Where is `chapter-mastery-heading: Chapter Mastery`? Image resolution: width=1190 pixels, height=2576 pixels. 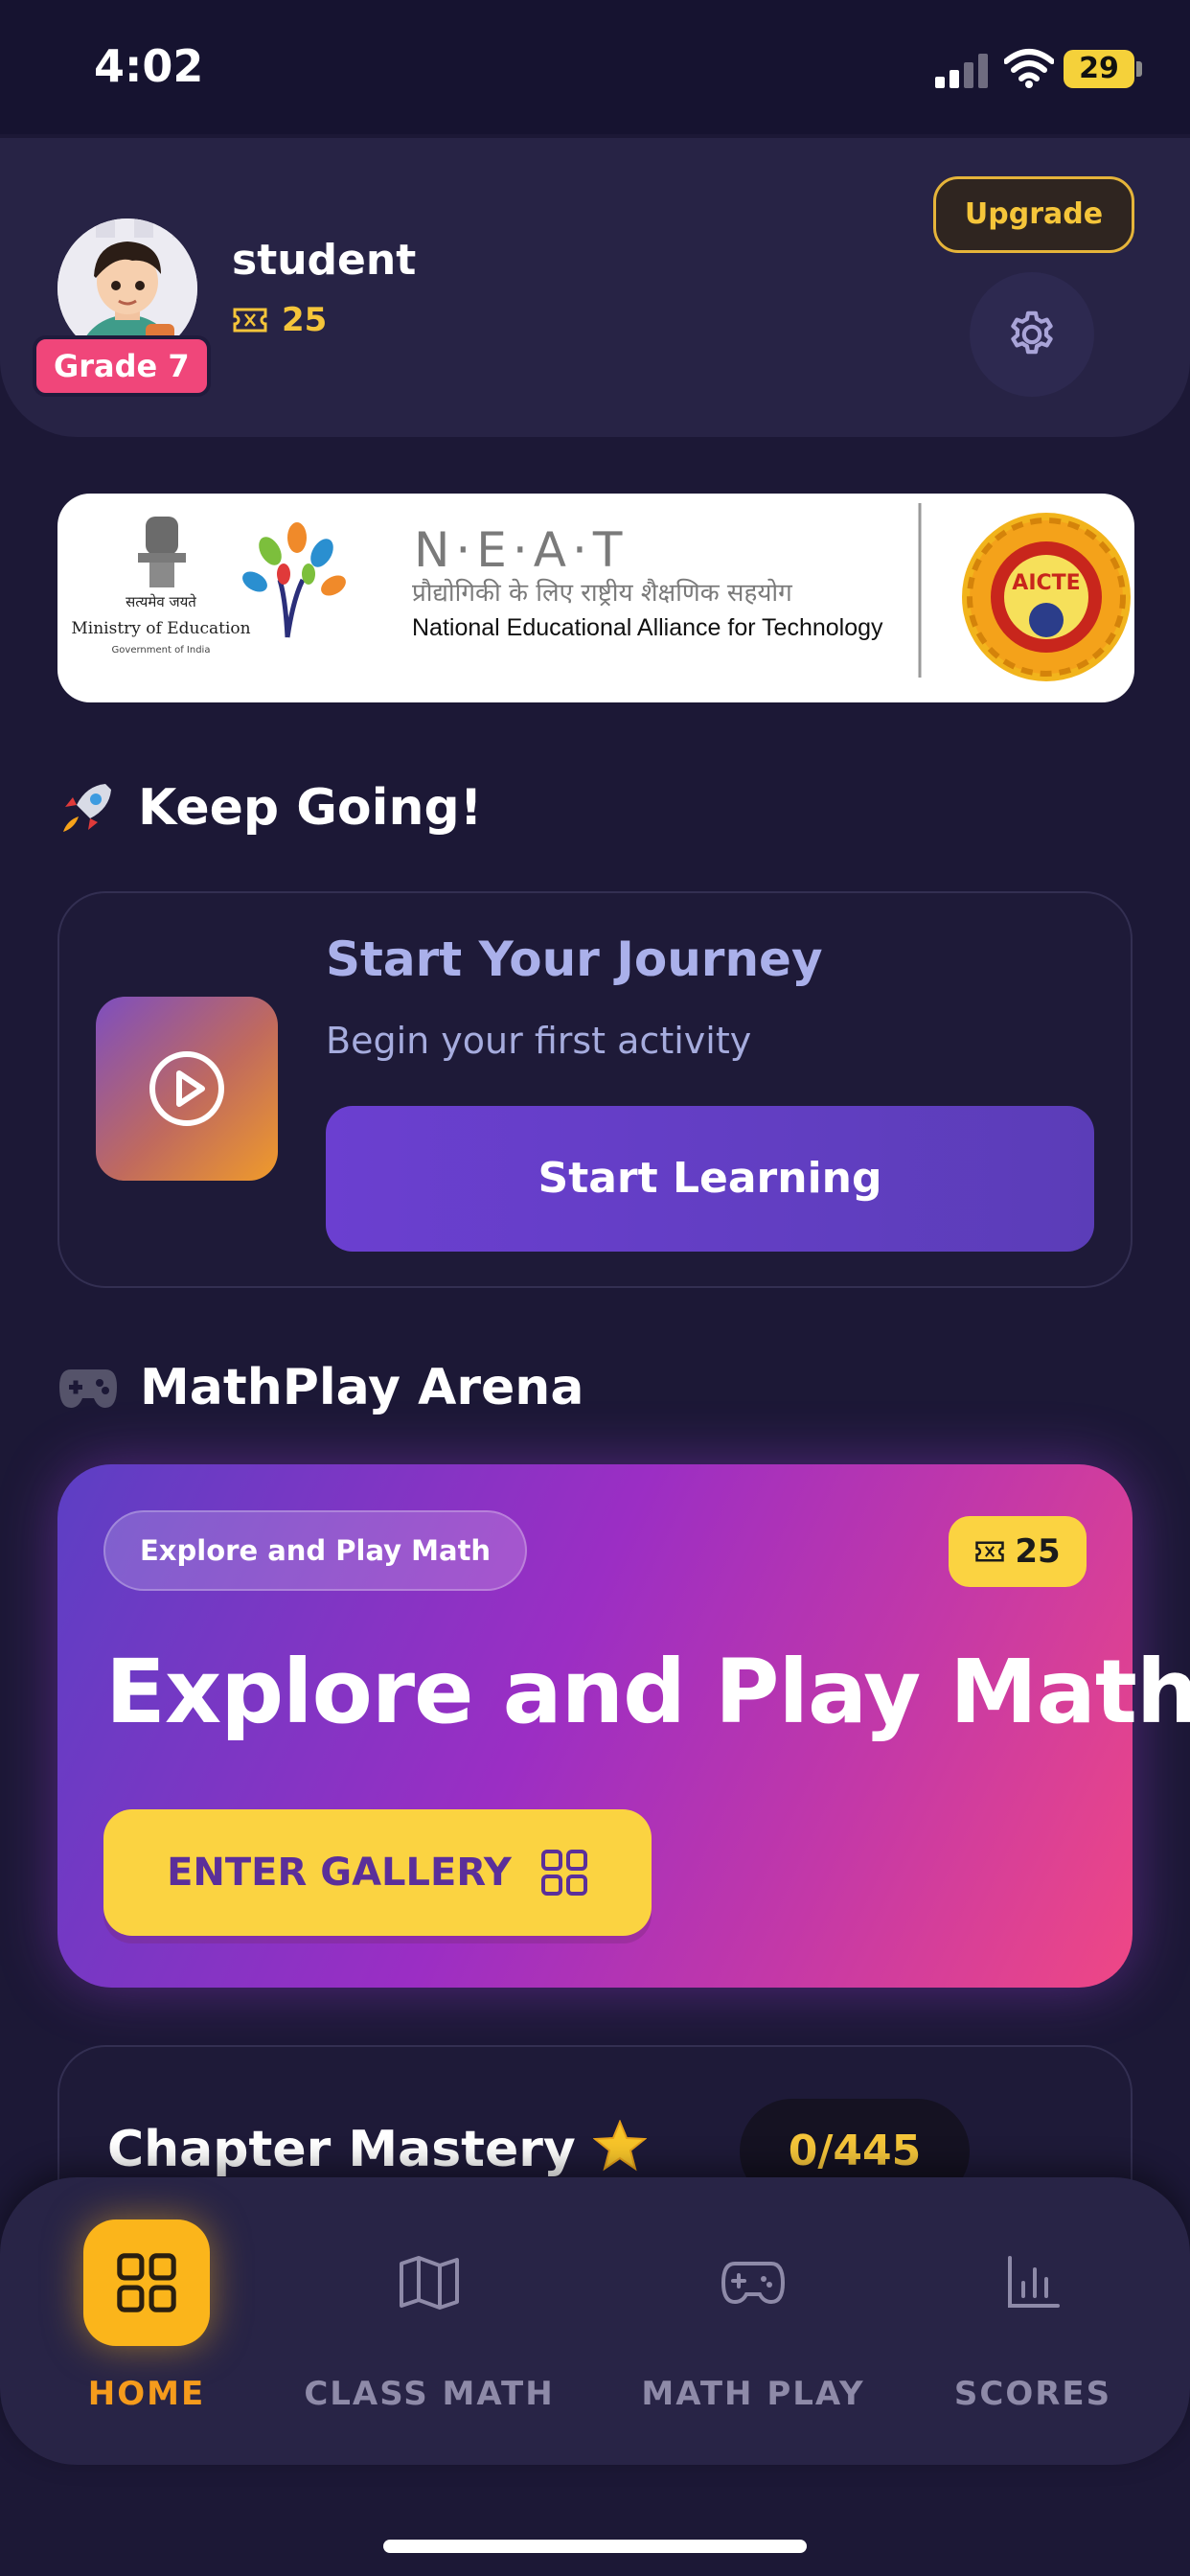
chapter-mastery-heading: Chapter Mastery is located at coordinates (378, 2148).